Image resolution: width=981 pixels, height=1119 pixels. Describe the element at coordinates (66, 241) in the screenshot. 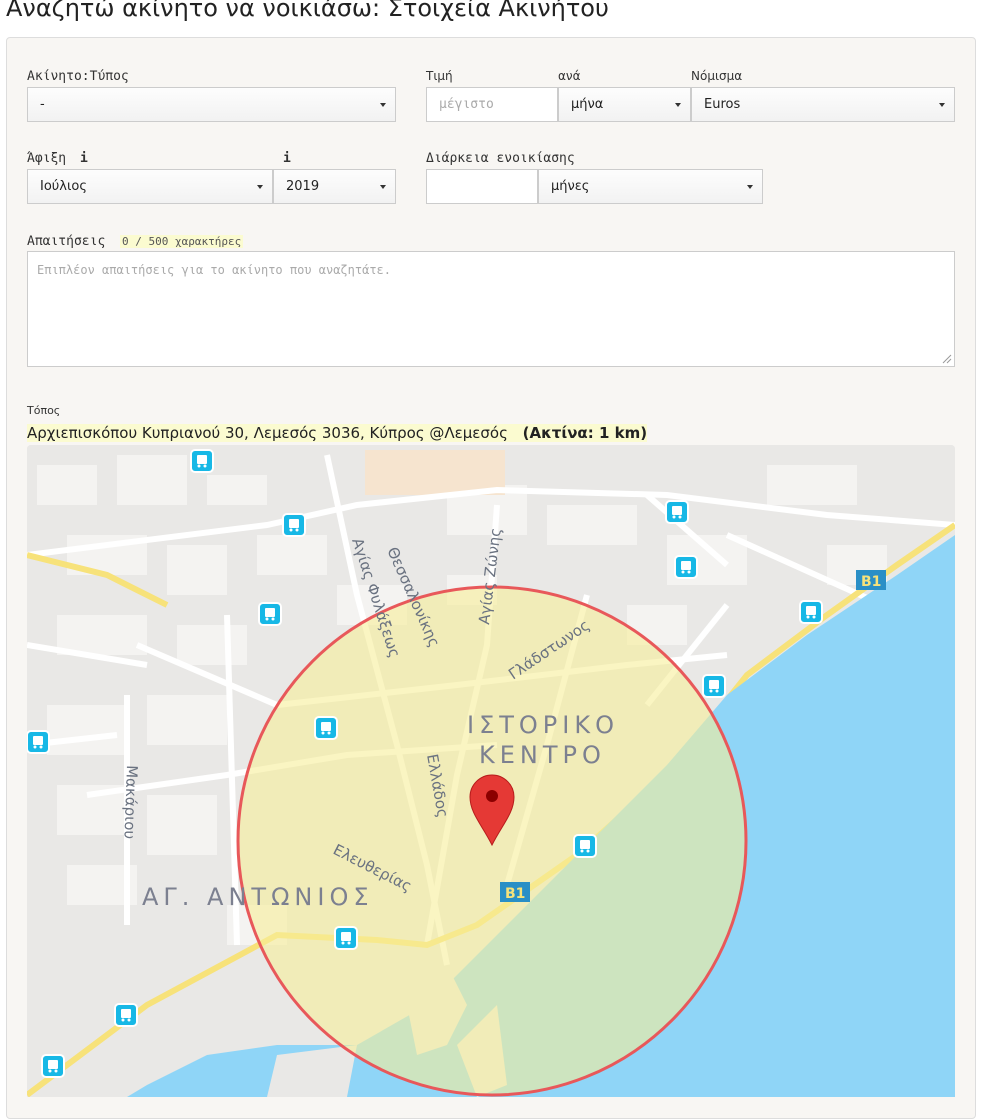

I see `requirements-label: Απαιτήσεις` at that location.